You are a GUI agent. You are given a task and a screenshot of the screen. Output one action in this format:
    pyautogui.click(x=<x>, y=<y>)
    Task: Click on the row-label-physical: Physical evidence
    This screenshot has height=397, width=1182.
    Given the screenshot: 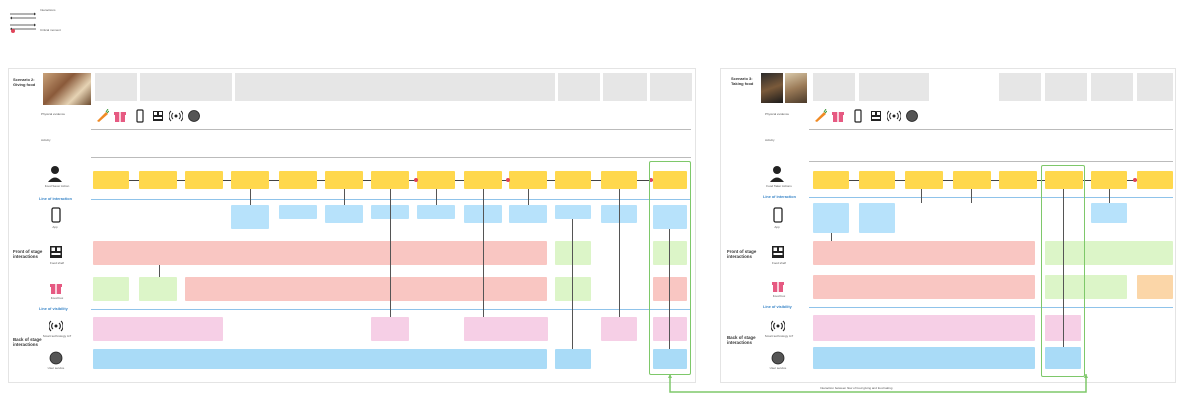 What is the action you would take?
    pyautogui.click(x=53, y=114)
    